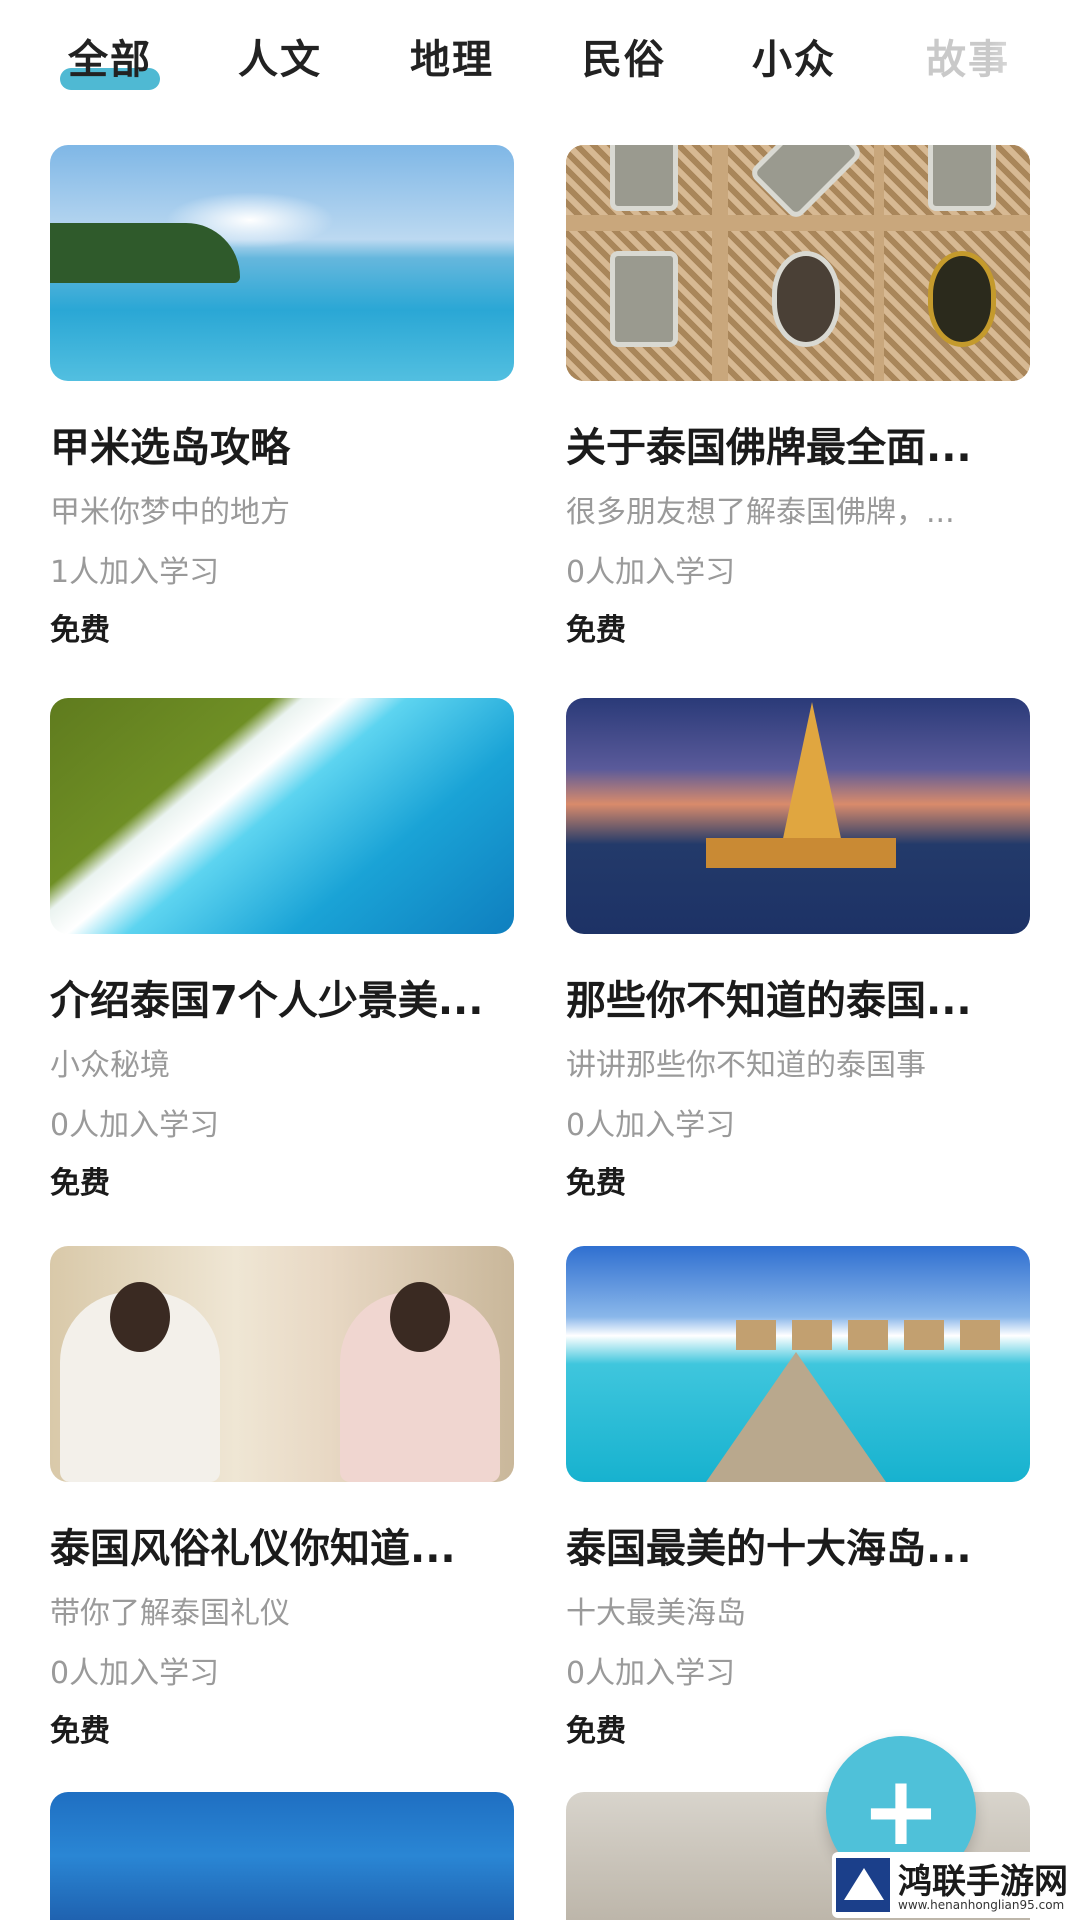  Describe the element at coordinates (983, 1882) in the screenshot. I see `watermark-name: 鸿联手游网` at that location.